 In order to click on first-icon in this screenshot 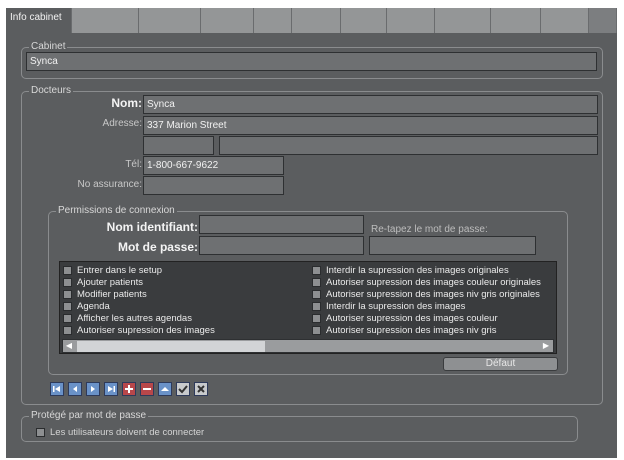, I will do `click(56, 389)`.